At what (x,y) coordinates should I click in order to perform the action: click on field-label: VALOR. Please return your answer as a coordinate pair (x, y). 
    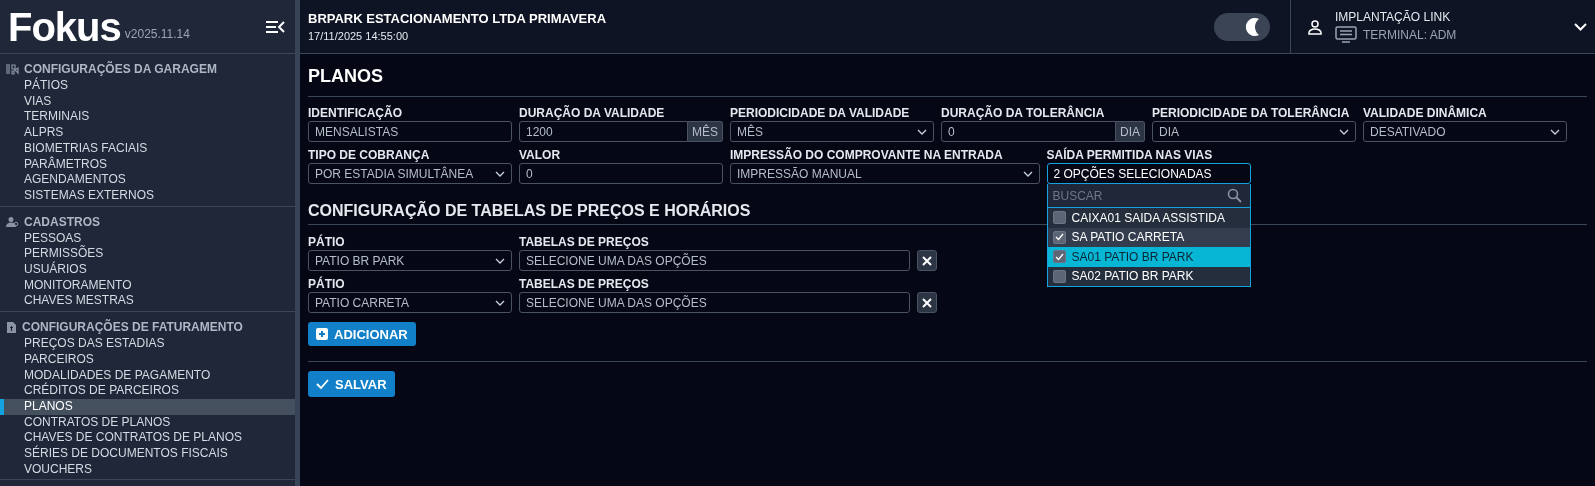
    Looking at the image, I should click on (540, 155).